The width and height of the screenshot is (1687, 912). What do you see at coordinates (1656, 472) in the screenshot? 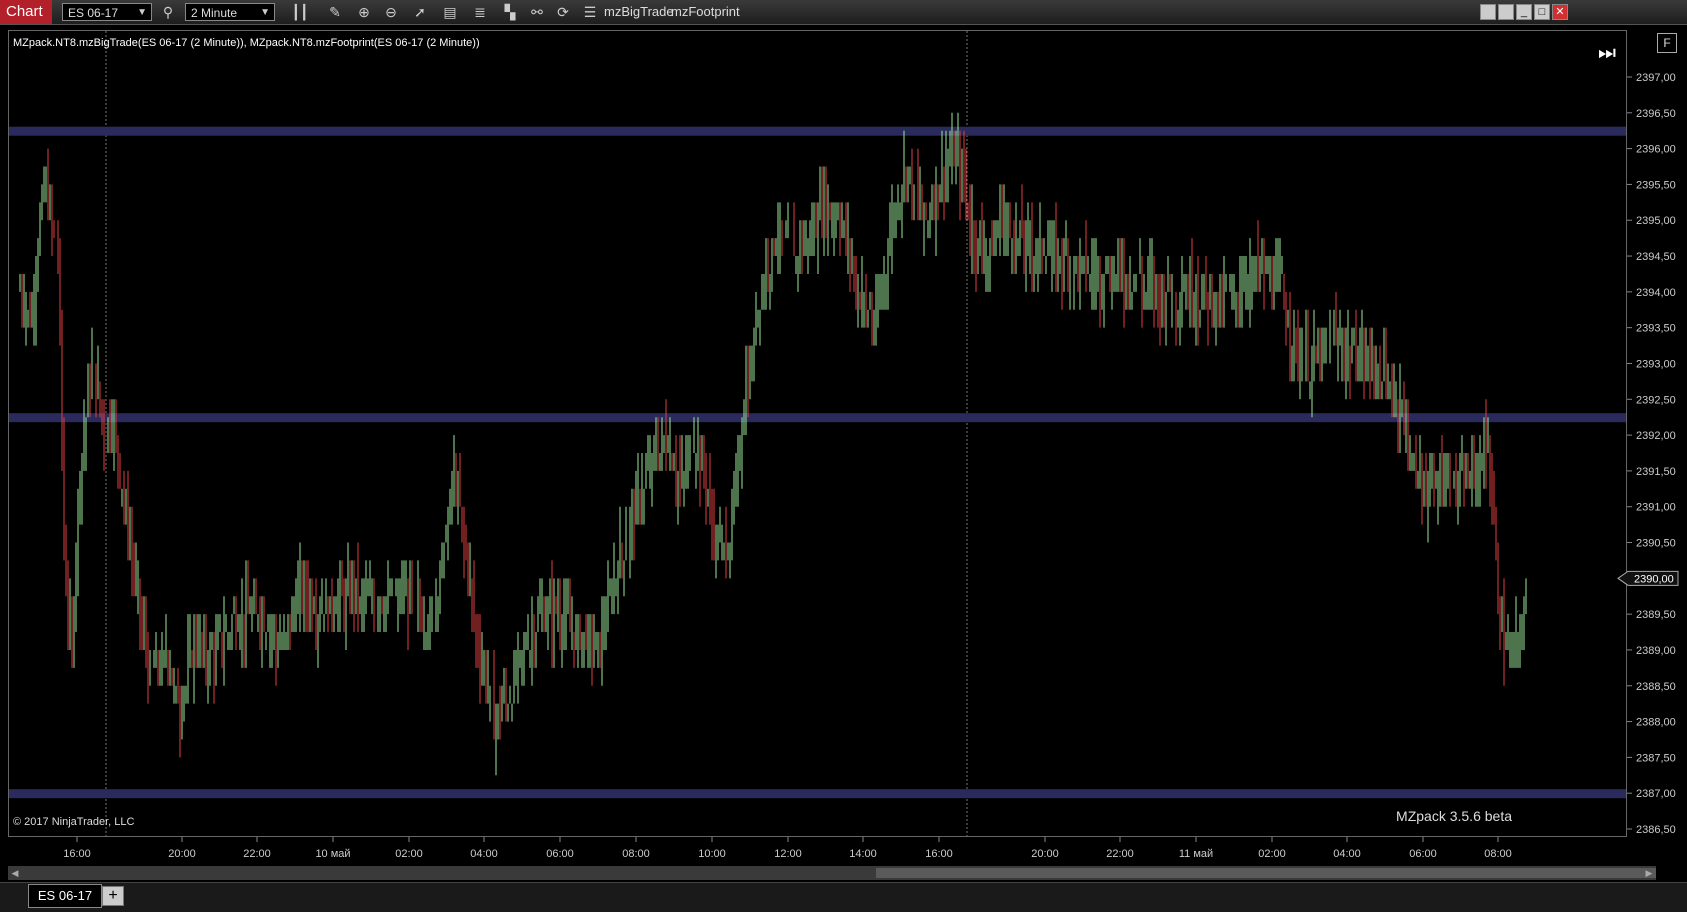
I see `y-tick-label: 2391,50` at bounding box center [1656, 472].